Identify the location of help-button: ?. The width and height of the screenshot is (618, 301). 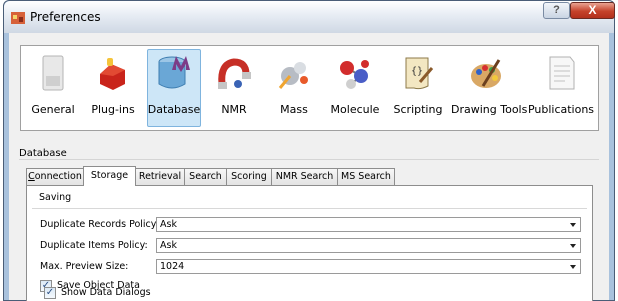
(556, 10).